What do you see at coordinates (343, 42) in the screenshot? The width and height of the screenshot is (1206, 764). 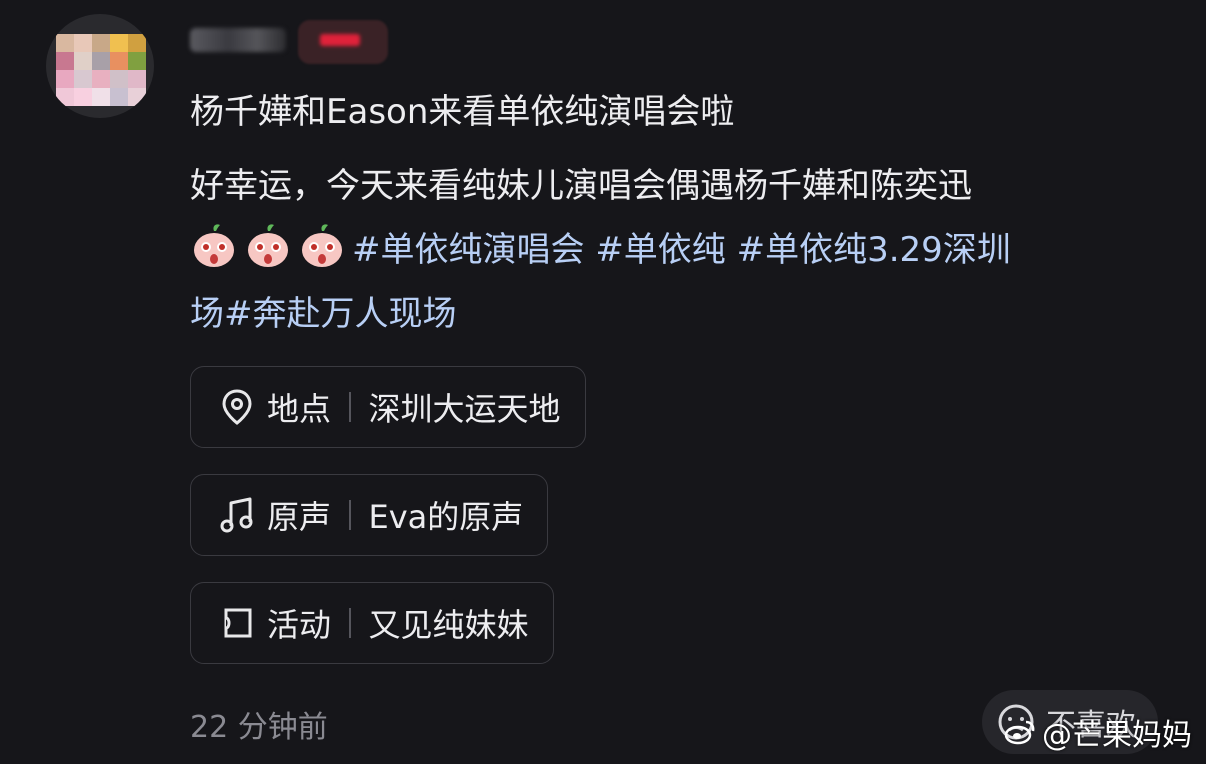 I see `user-badge-redacted` at bounding box center [343, 42].